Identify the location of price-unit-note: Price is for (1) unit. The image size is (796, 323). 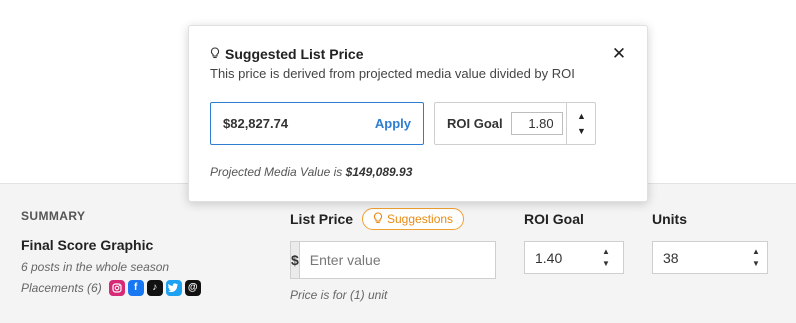
(339, 295).